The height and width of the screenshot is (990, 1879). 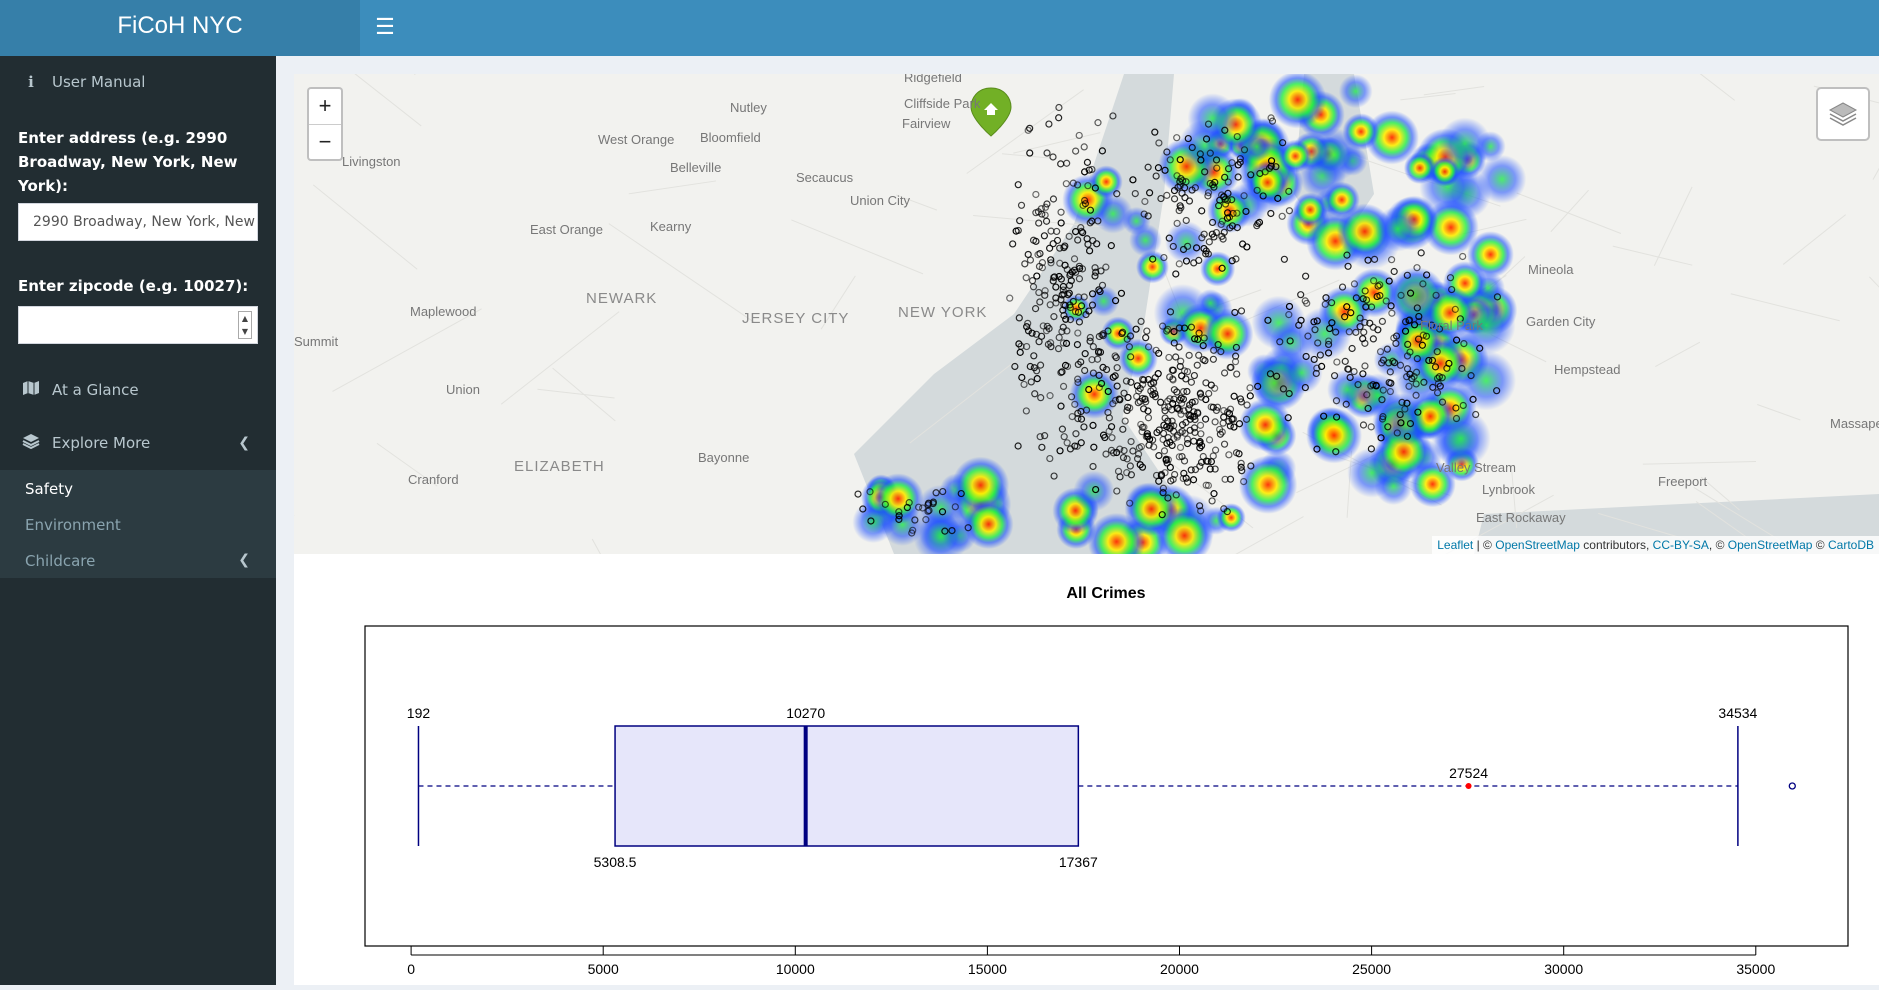 I want to click on zoom-out-button: −, so click(x=325, y=142).